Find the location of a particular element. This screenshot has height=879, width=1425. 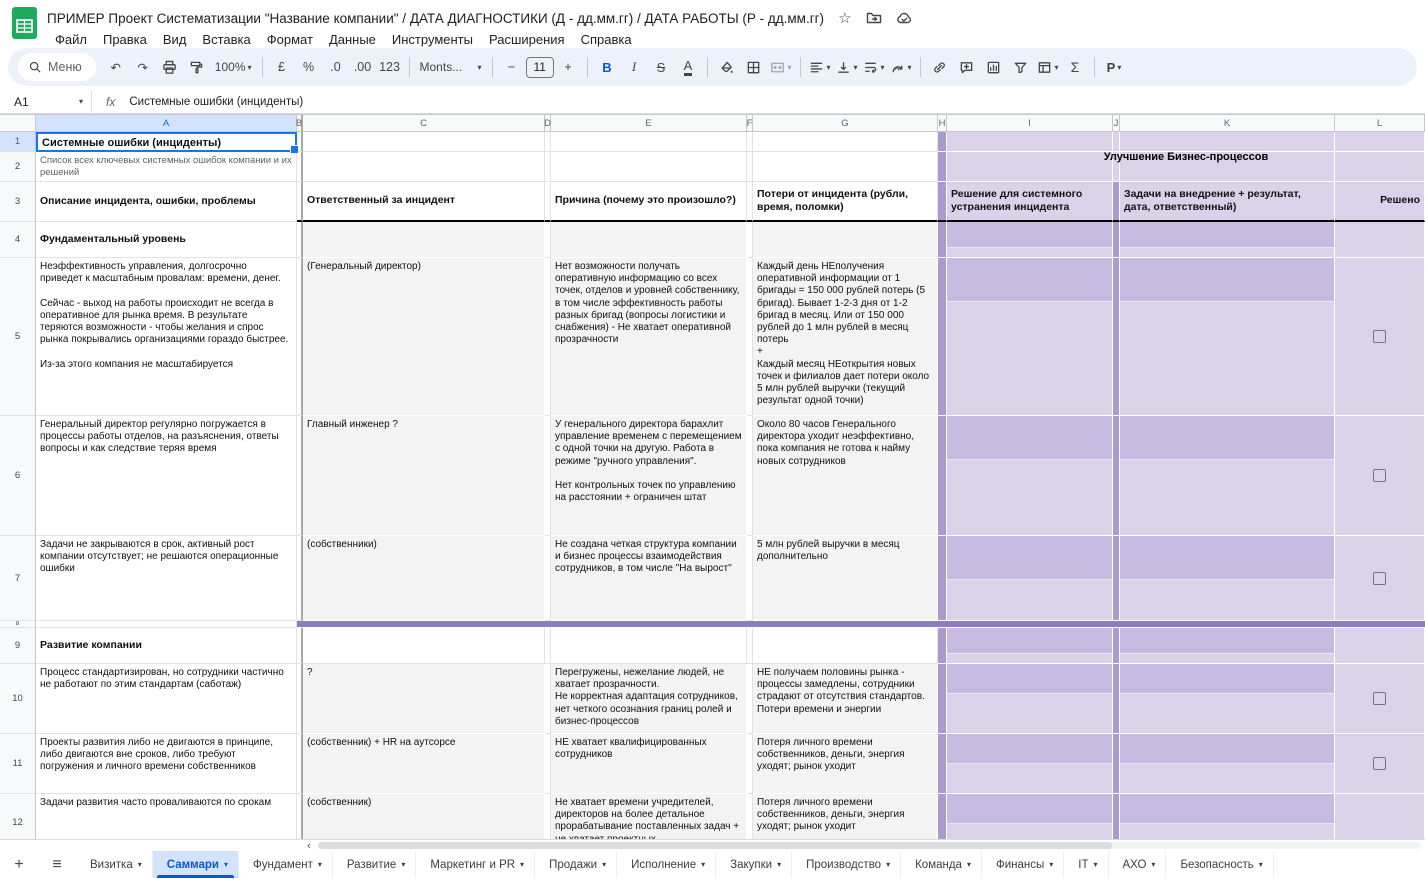

cell-j10 is located at coordinates (1116, 699).